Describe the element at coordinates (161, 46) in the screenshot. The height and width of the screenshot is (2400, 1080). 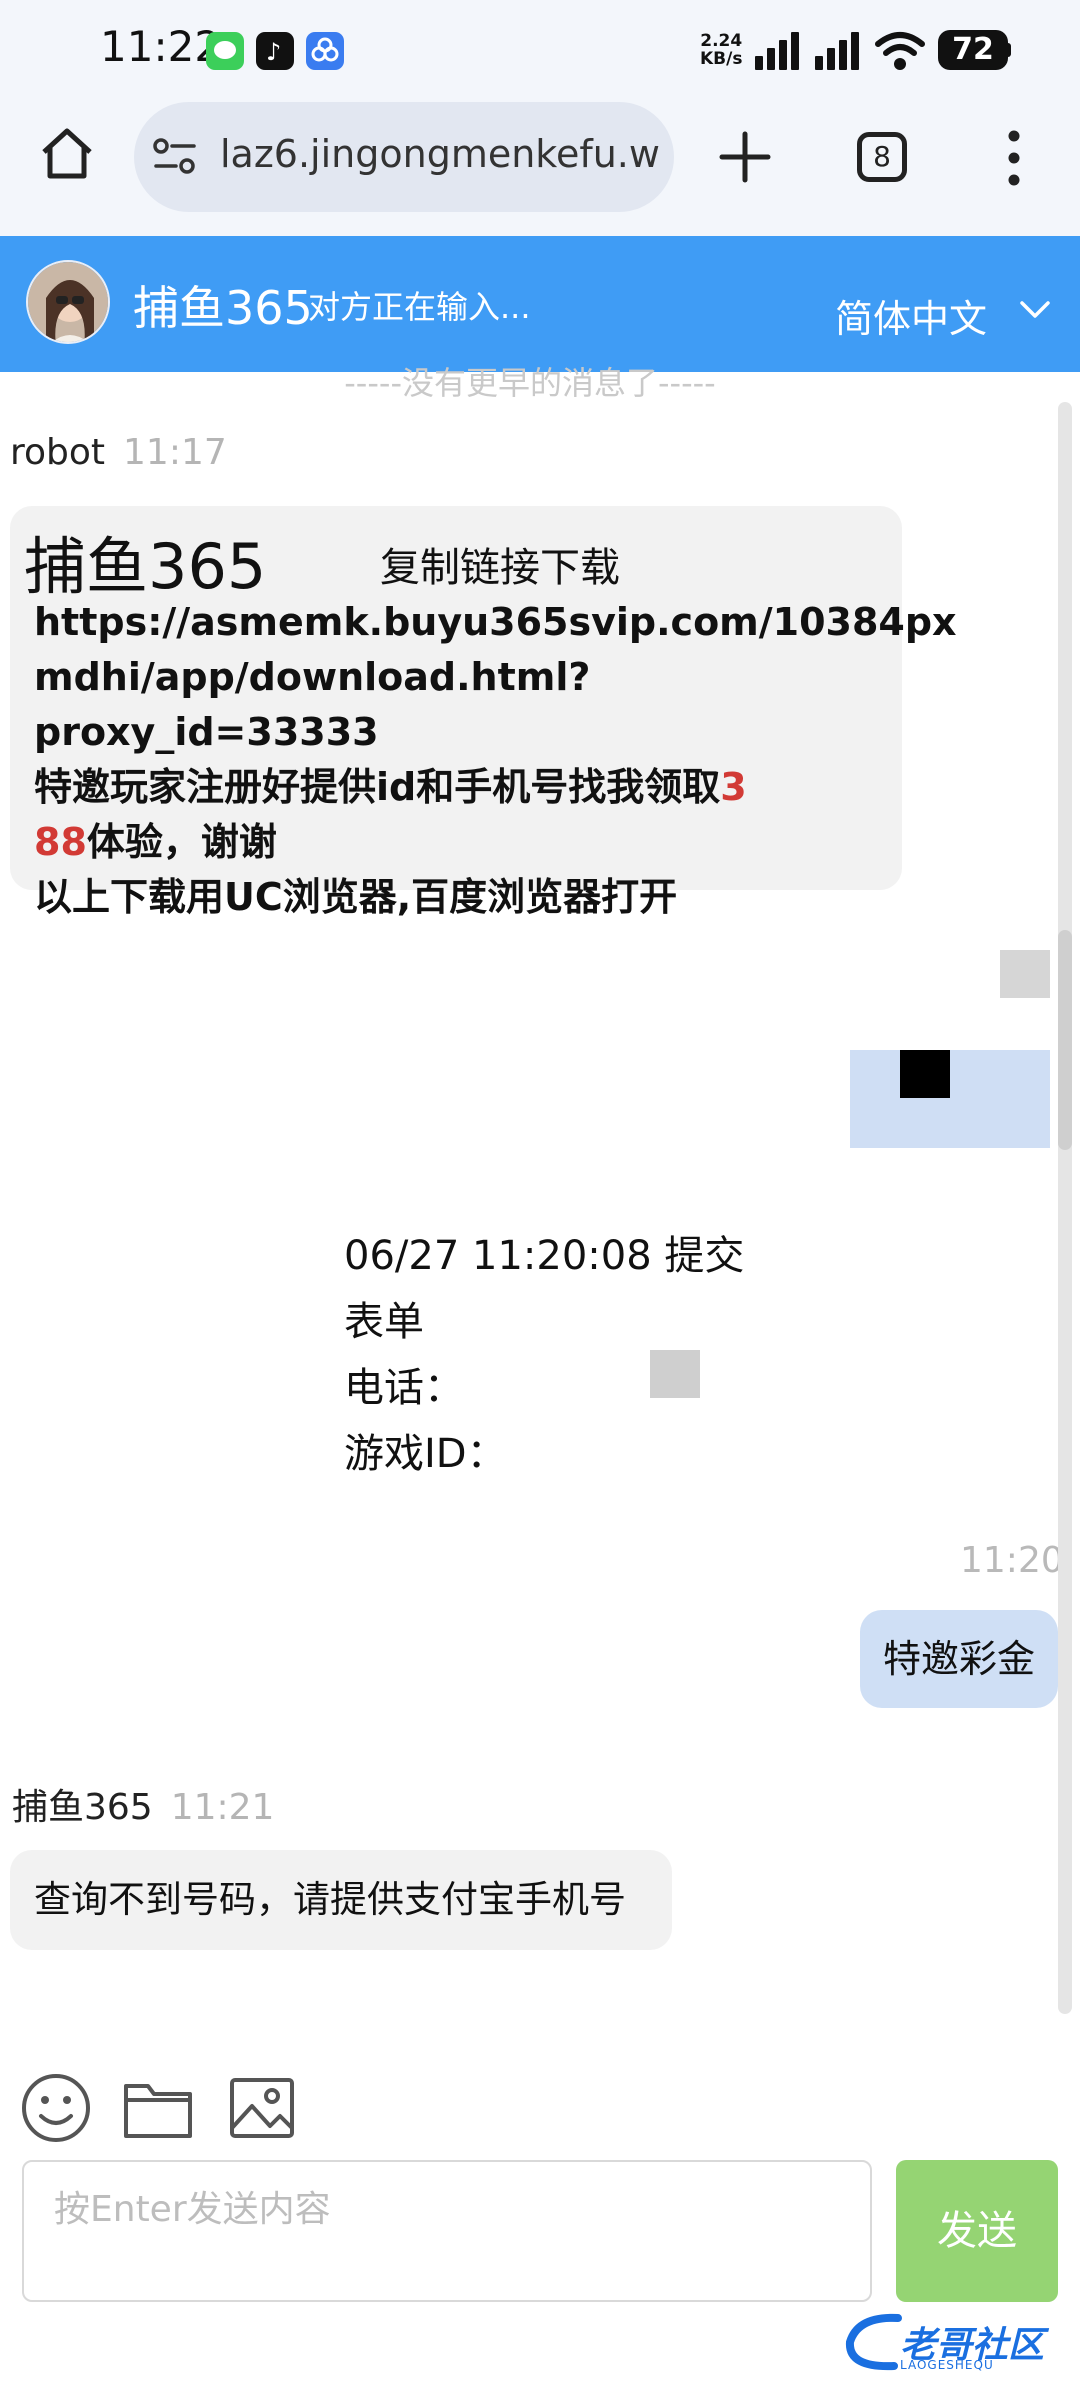
I see `status-time: 11:22` at that location.